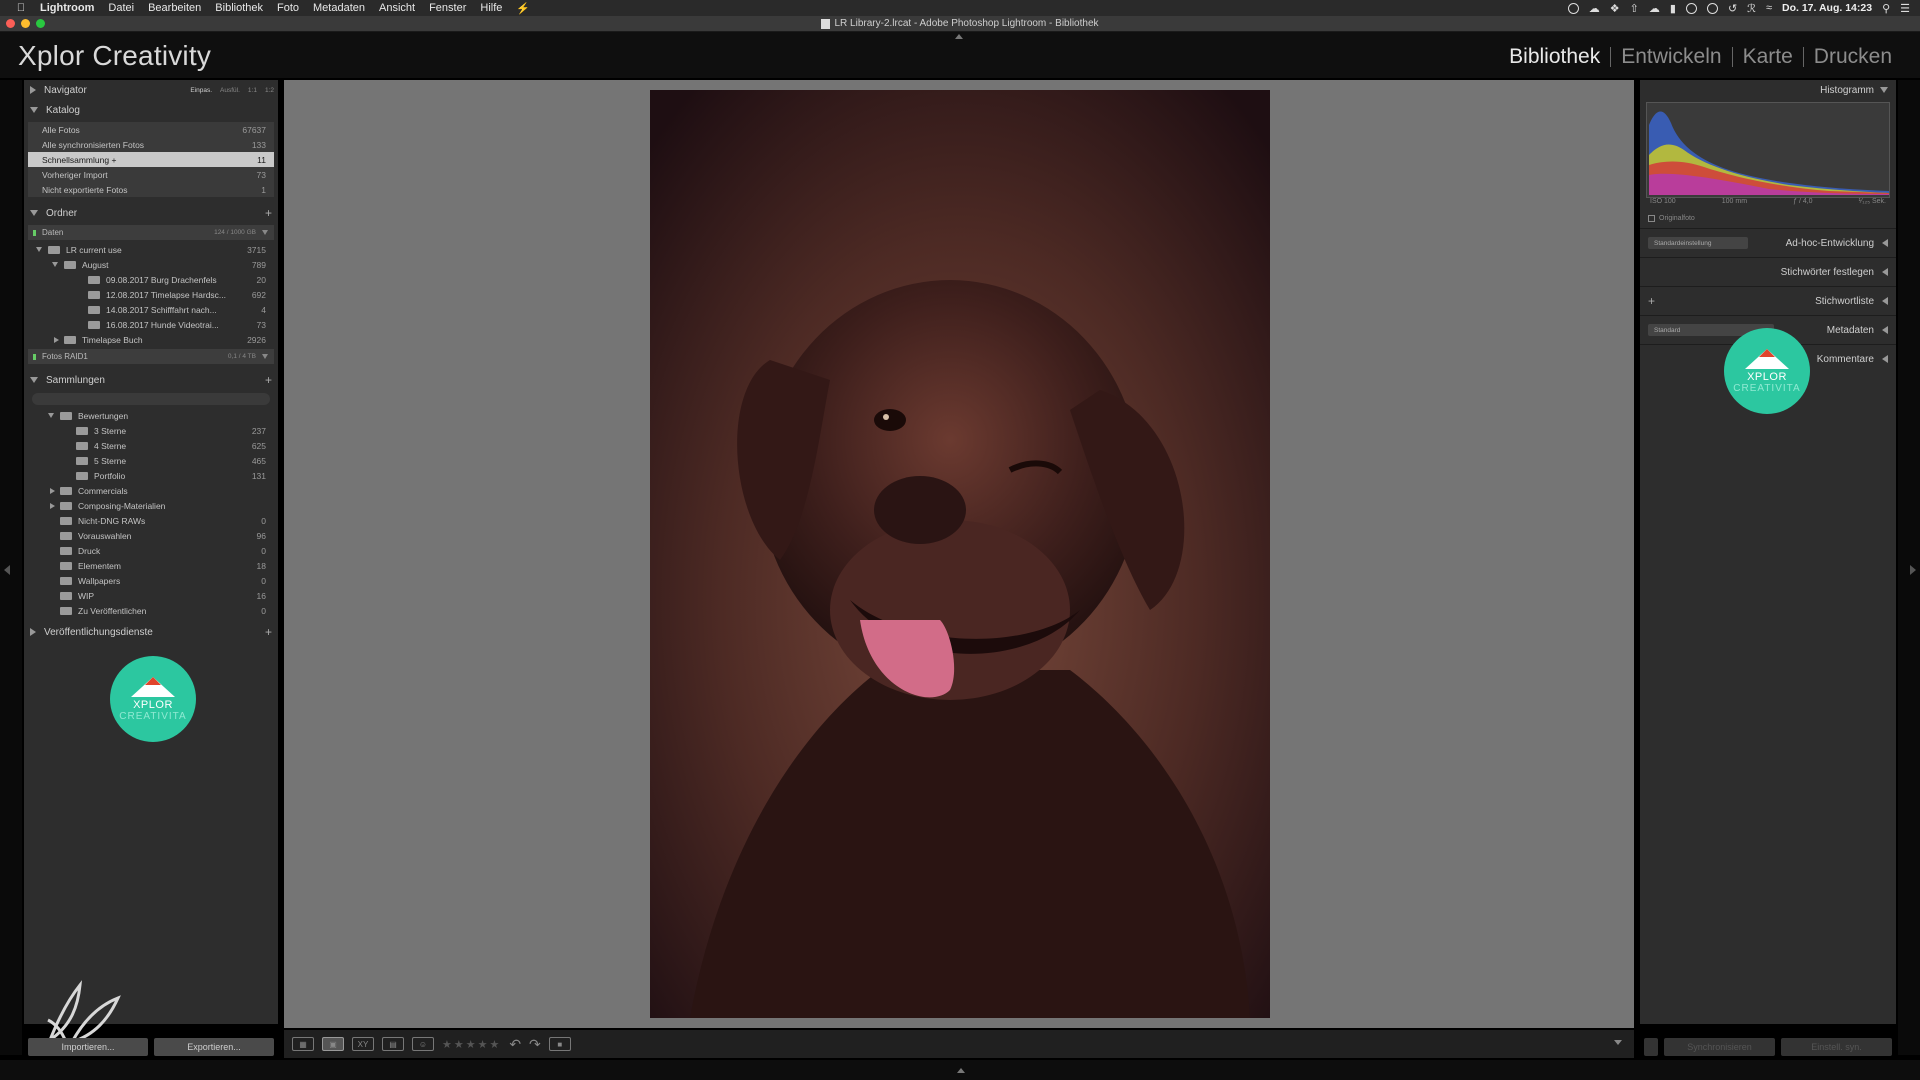 The height and width of the screenshot is (1080, 1920). I want to click on dropbox-icon: ❖, so click(1615, 8).